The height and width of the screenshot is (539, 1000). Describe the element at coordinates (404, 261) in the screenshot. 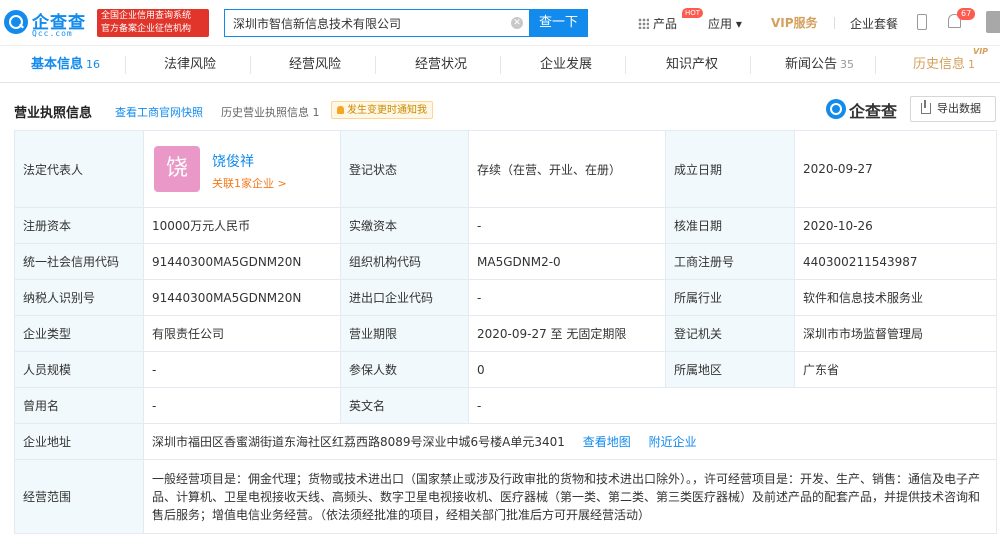

I see `org-code-label: 组织机构代码` at that location.